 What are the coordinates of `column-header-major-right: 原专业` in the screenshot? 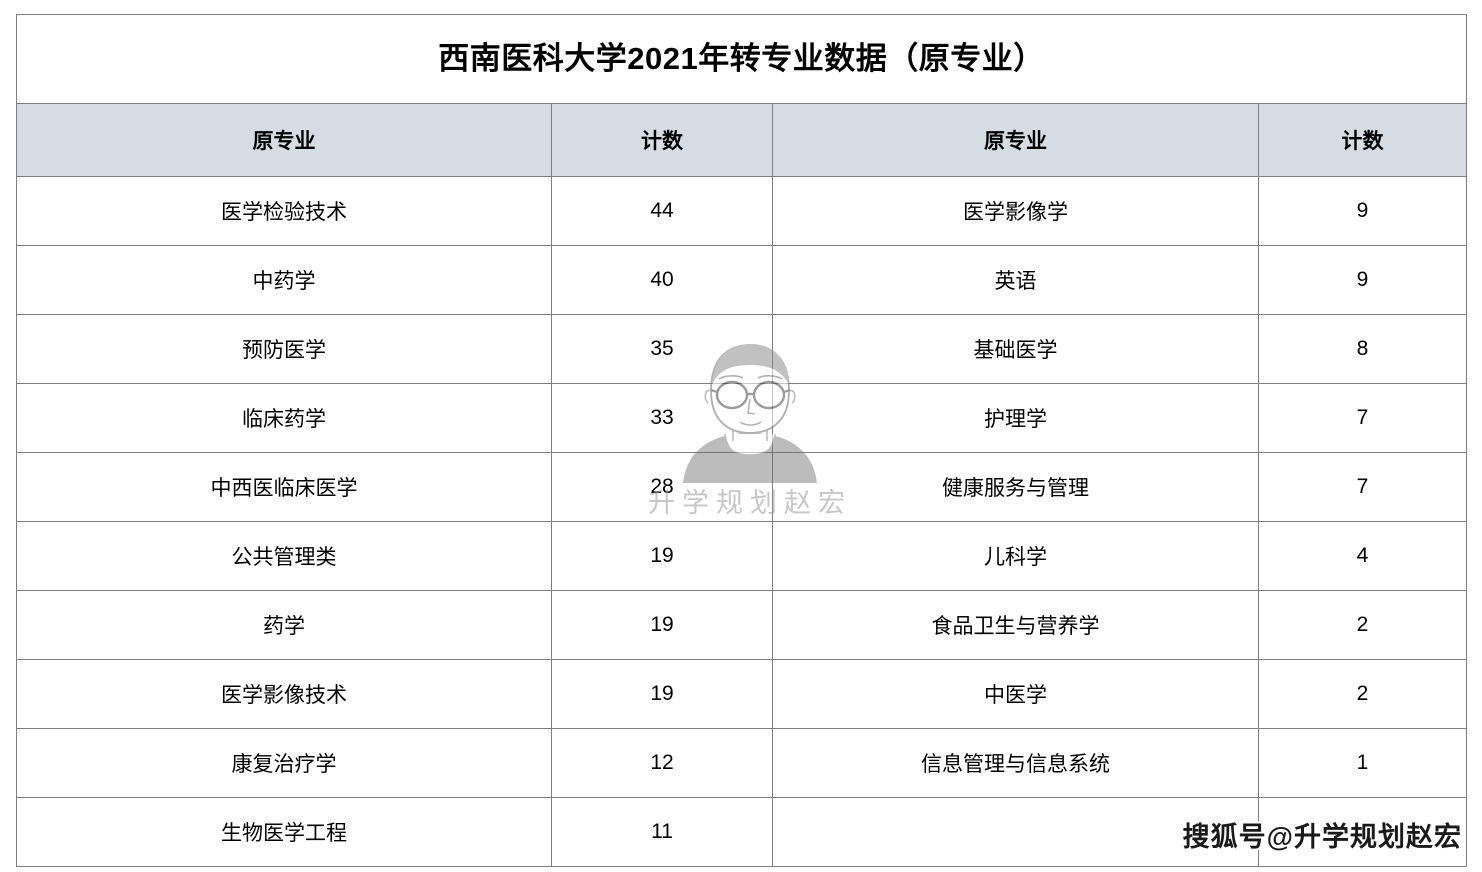 It's located at (1015, 140).